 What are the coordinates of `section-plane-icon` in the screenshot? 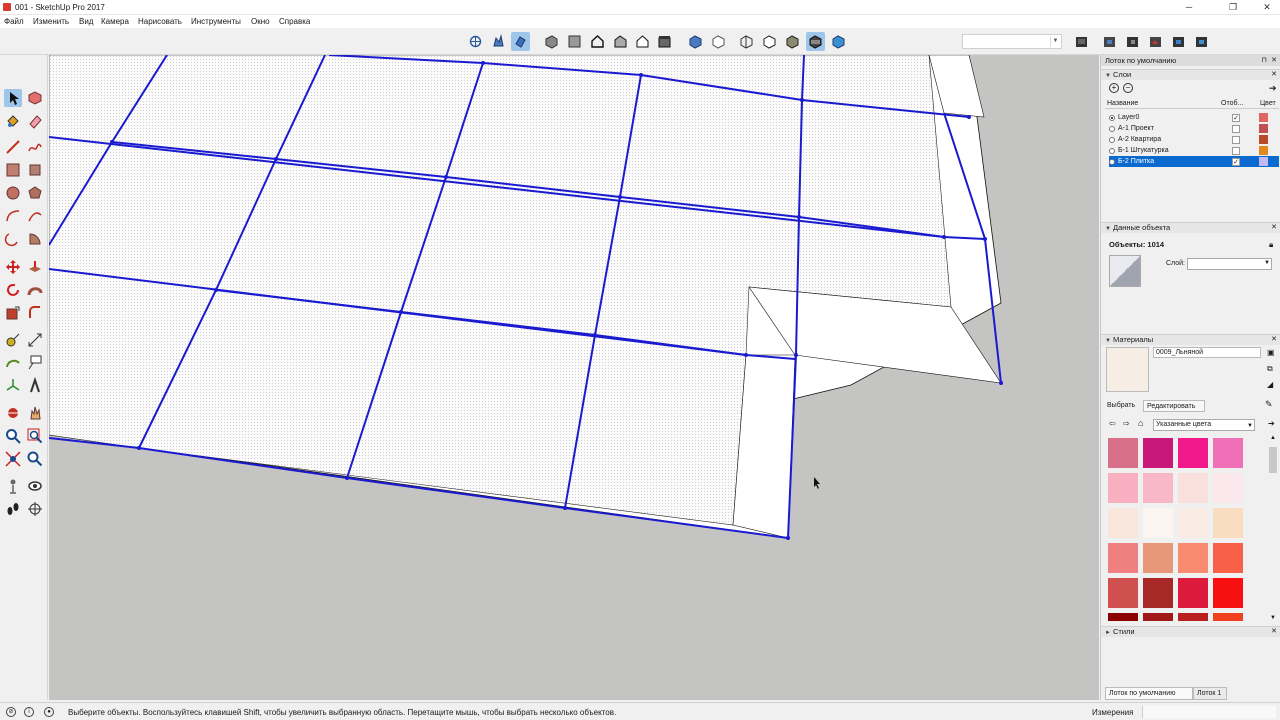 It's located at (35, 509).